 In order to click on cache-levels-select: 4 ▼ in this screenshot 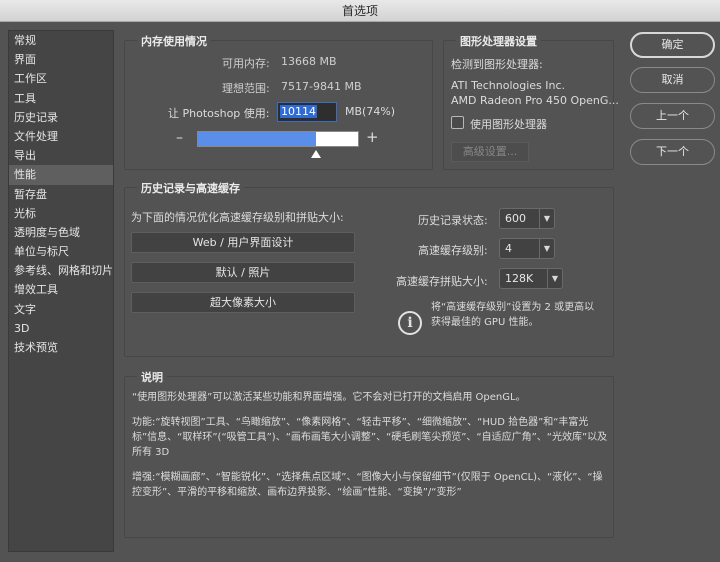, I will do `click(527, 248)`.